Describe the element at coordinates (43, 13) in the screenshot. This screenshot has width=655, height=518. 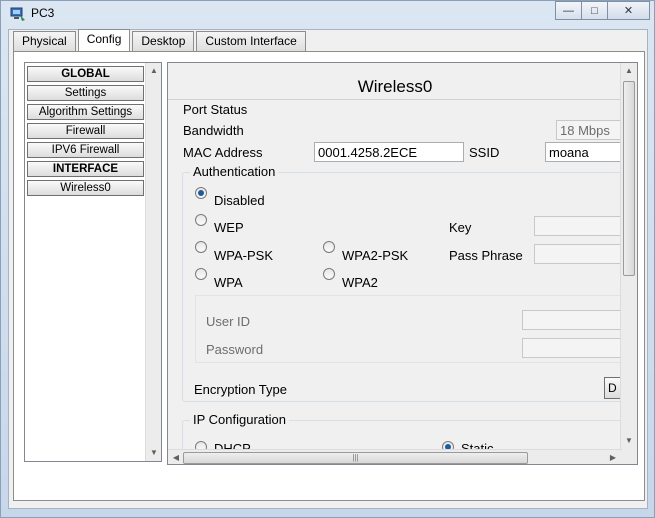
I see `window-title: PC3` at that location.